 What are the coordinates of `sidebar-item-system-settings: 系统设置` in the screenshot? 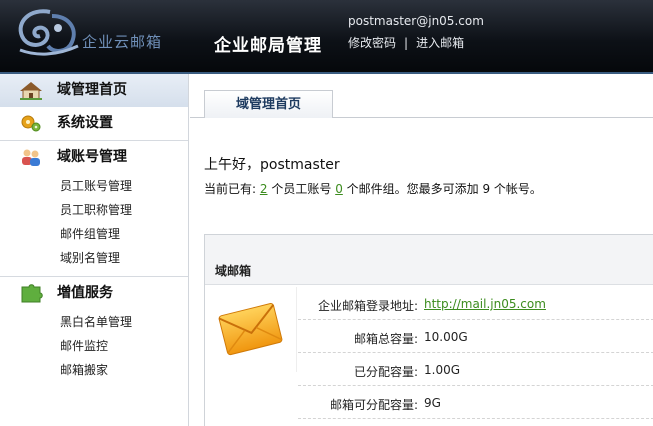 It's located at (94, 123).